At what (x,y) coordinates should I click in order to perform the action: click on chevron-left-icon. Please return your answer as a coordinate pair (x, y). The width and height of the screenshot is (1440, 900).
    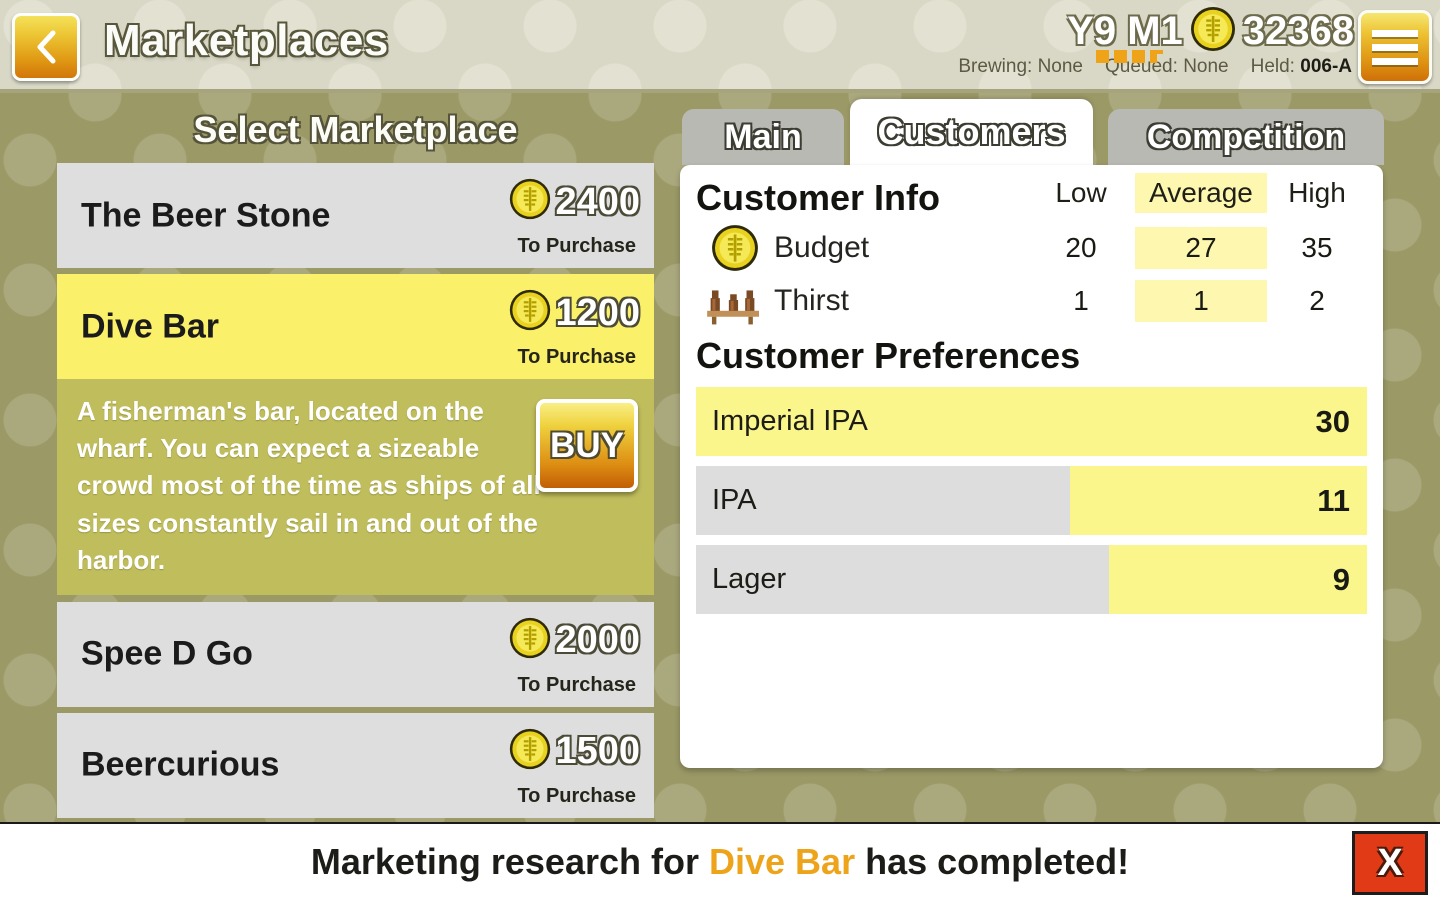
    Looking at the image, I should click on (46, 47).